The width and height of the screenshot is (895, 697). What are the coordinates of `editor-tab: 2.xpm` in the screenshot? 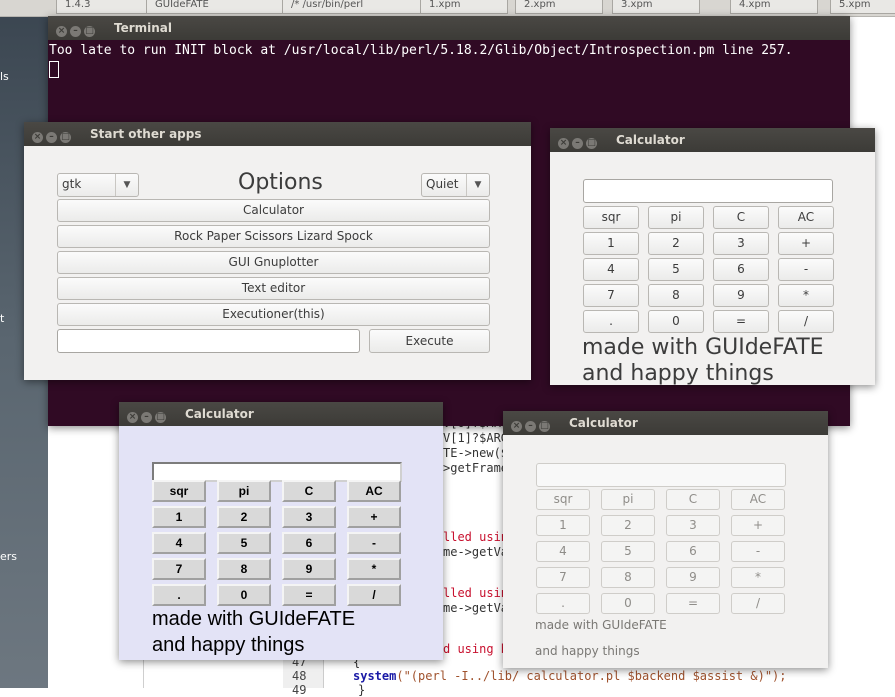 It's located at (559, 7).